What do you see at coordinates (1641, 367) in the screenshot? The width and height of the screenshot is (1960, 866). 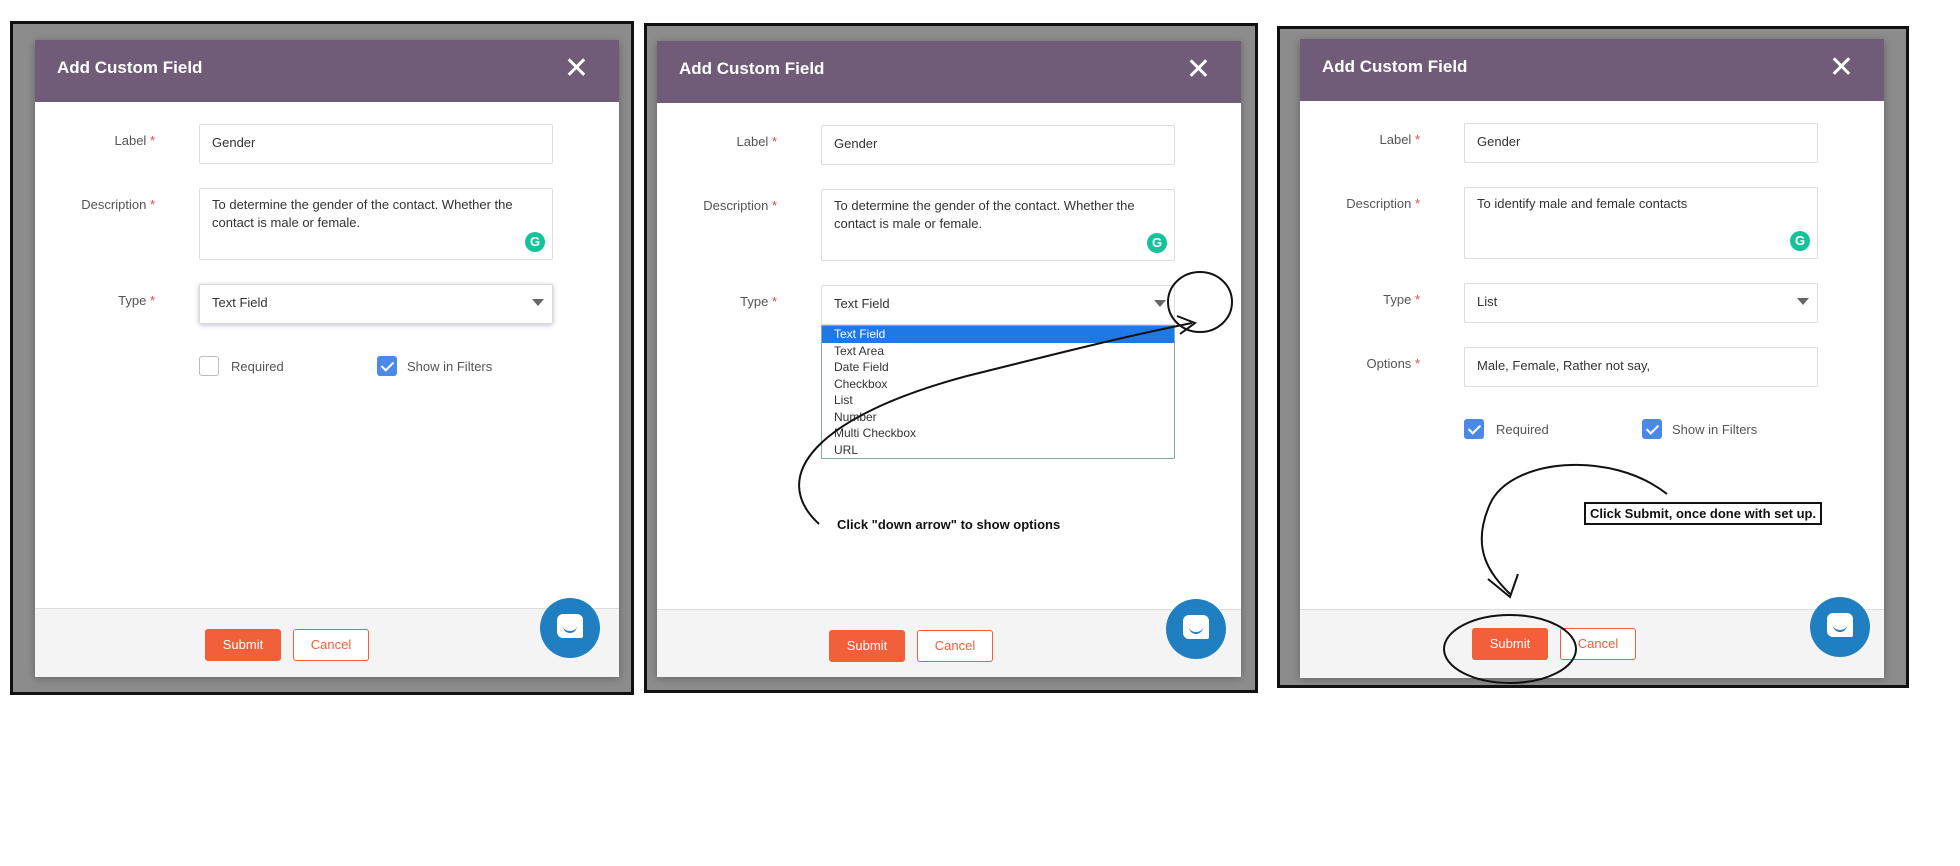 I see `options-input: Male, Female, Rather not say,` at bounding box center [1641, 367].